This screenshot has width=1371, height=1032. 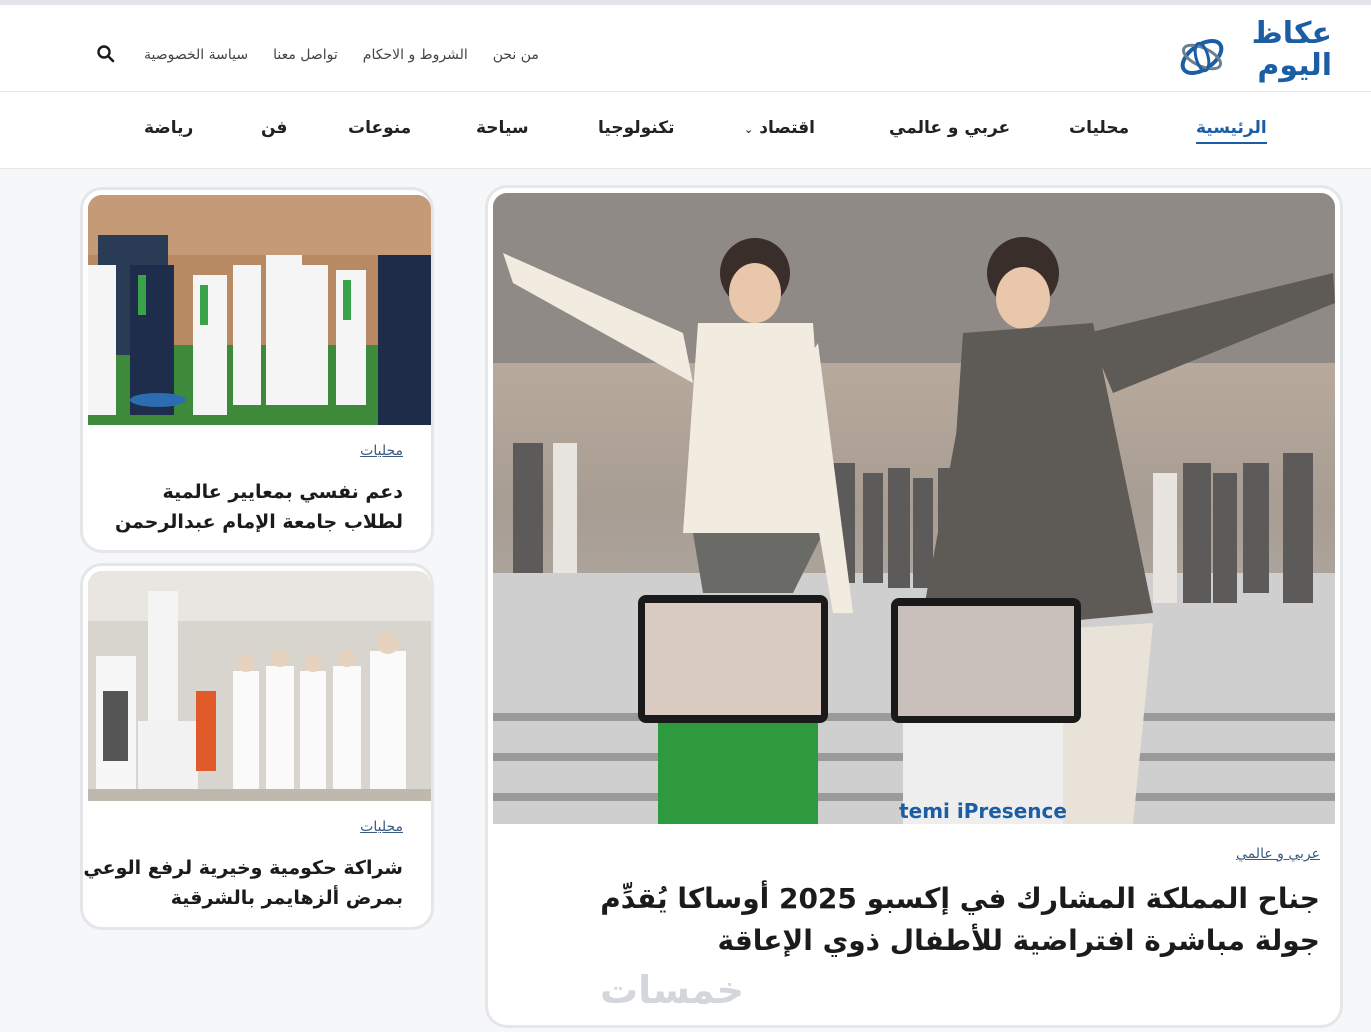 What do you see at coordinates (949, 128) in the screenshot?
I see `nav-item-world: عربي و عالمي` at bounding box center [949, 128].